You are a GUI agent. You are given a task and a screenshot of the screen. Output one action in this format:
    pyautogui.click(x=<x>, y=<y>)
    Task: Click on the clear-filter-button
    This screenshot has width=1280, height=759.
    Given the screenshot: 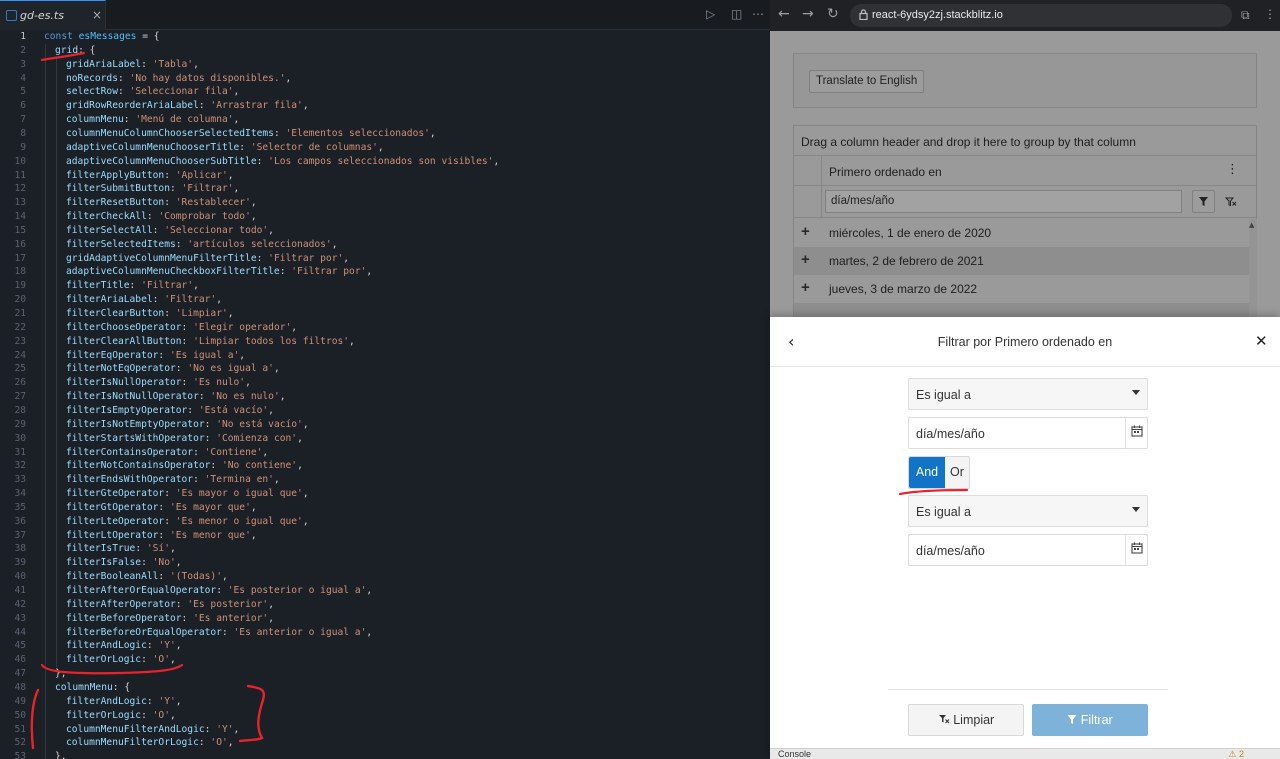 What is the action you would take?
    pyautogui.click(x=1230, y=201)
    